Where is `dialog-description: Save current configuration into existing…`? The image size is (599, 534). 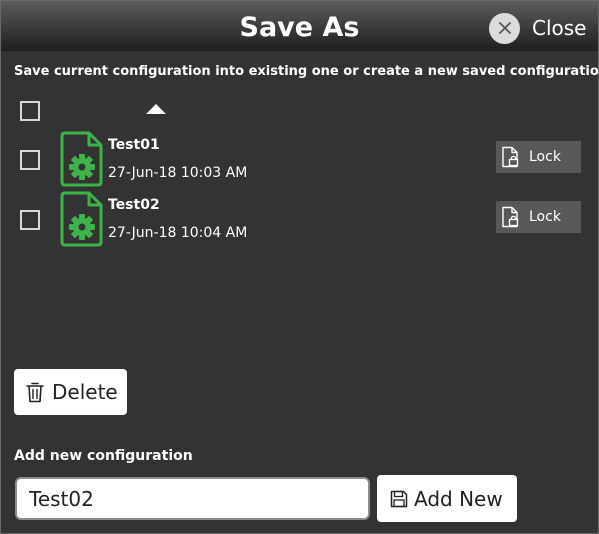
dialog-description: Save current configuration into existing… is located at coordinates (306, 71).